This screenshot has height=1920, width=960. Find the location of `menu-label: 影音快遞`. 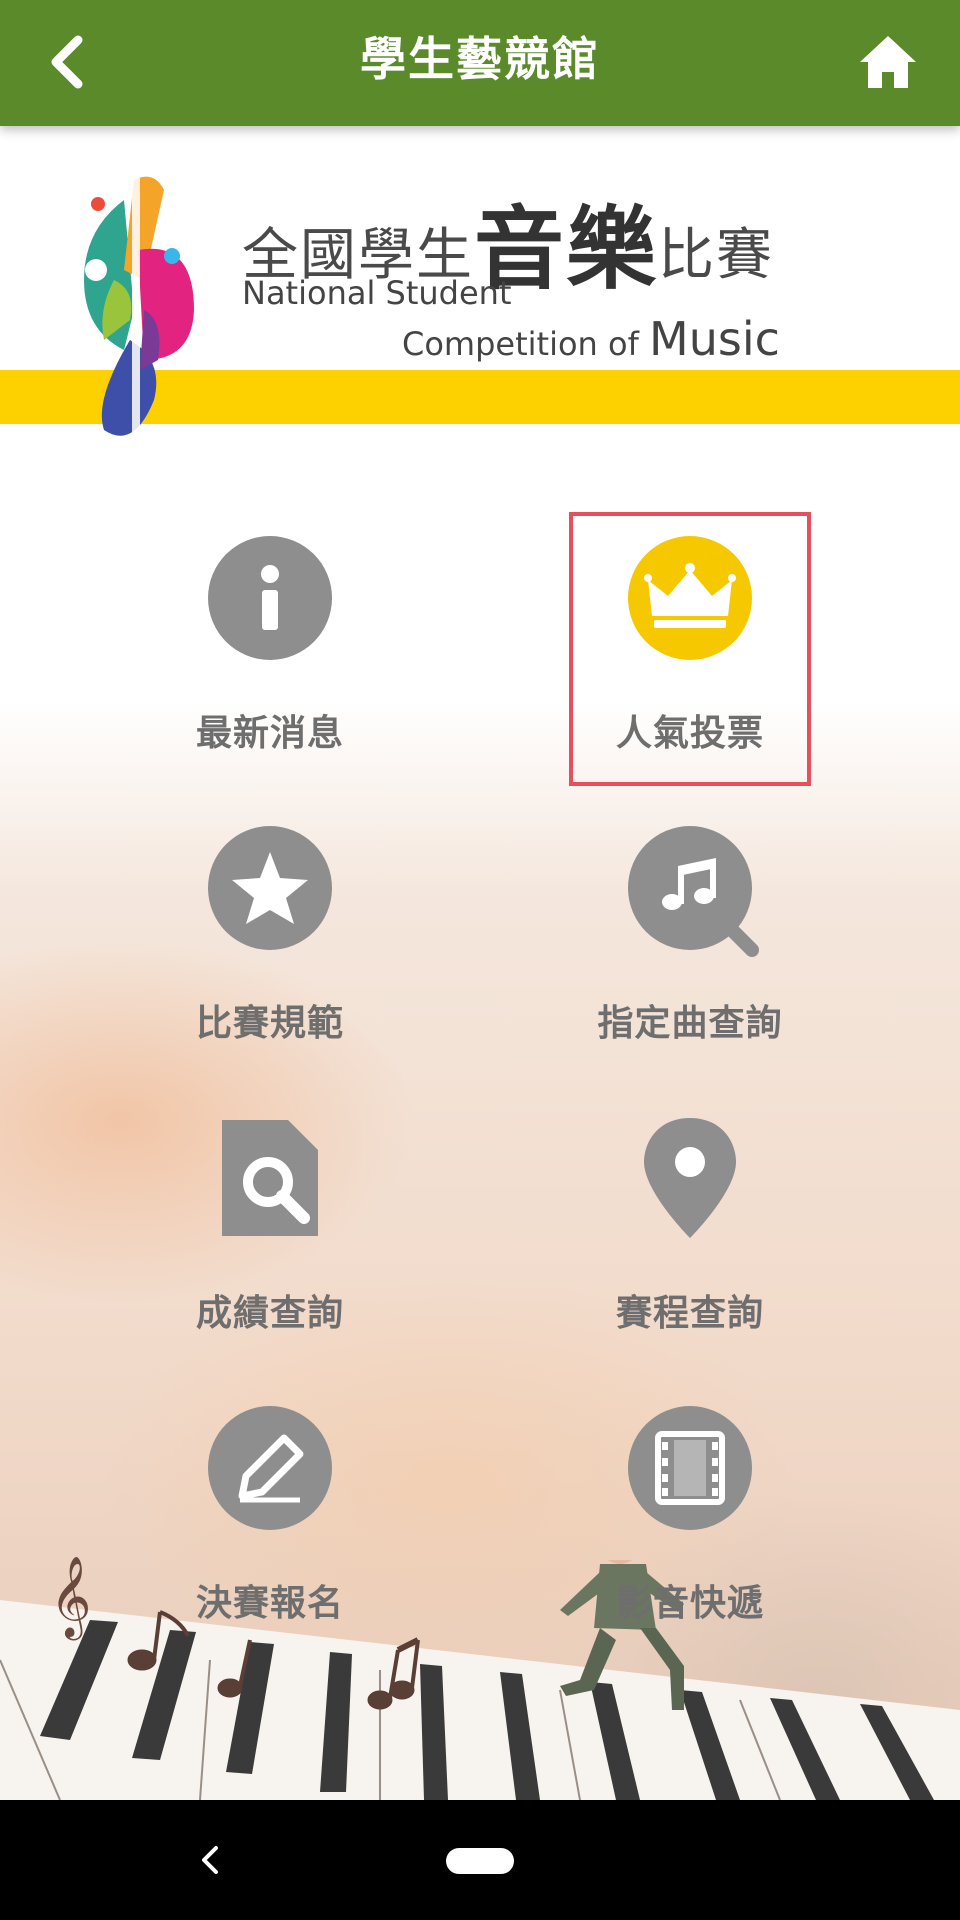

menu-label: 影音快遞 is located at coordinates (689, 1603).